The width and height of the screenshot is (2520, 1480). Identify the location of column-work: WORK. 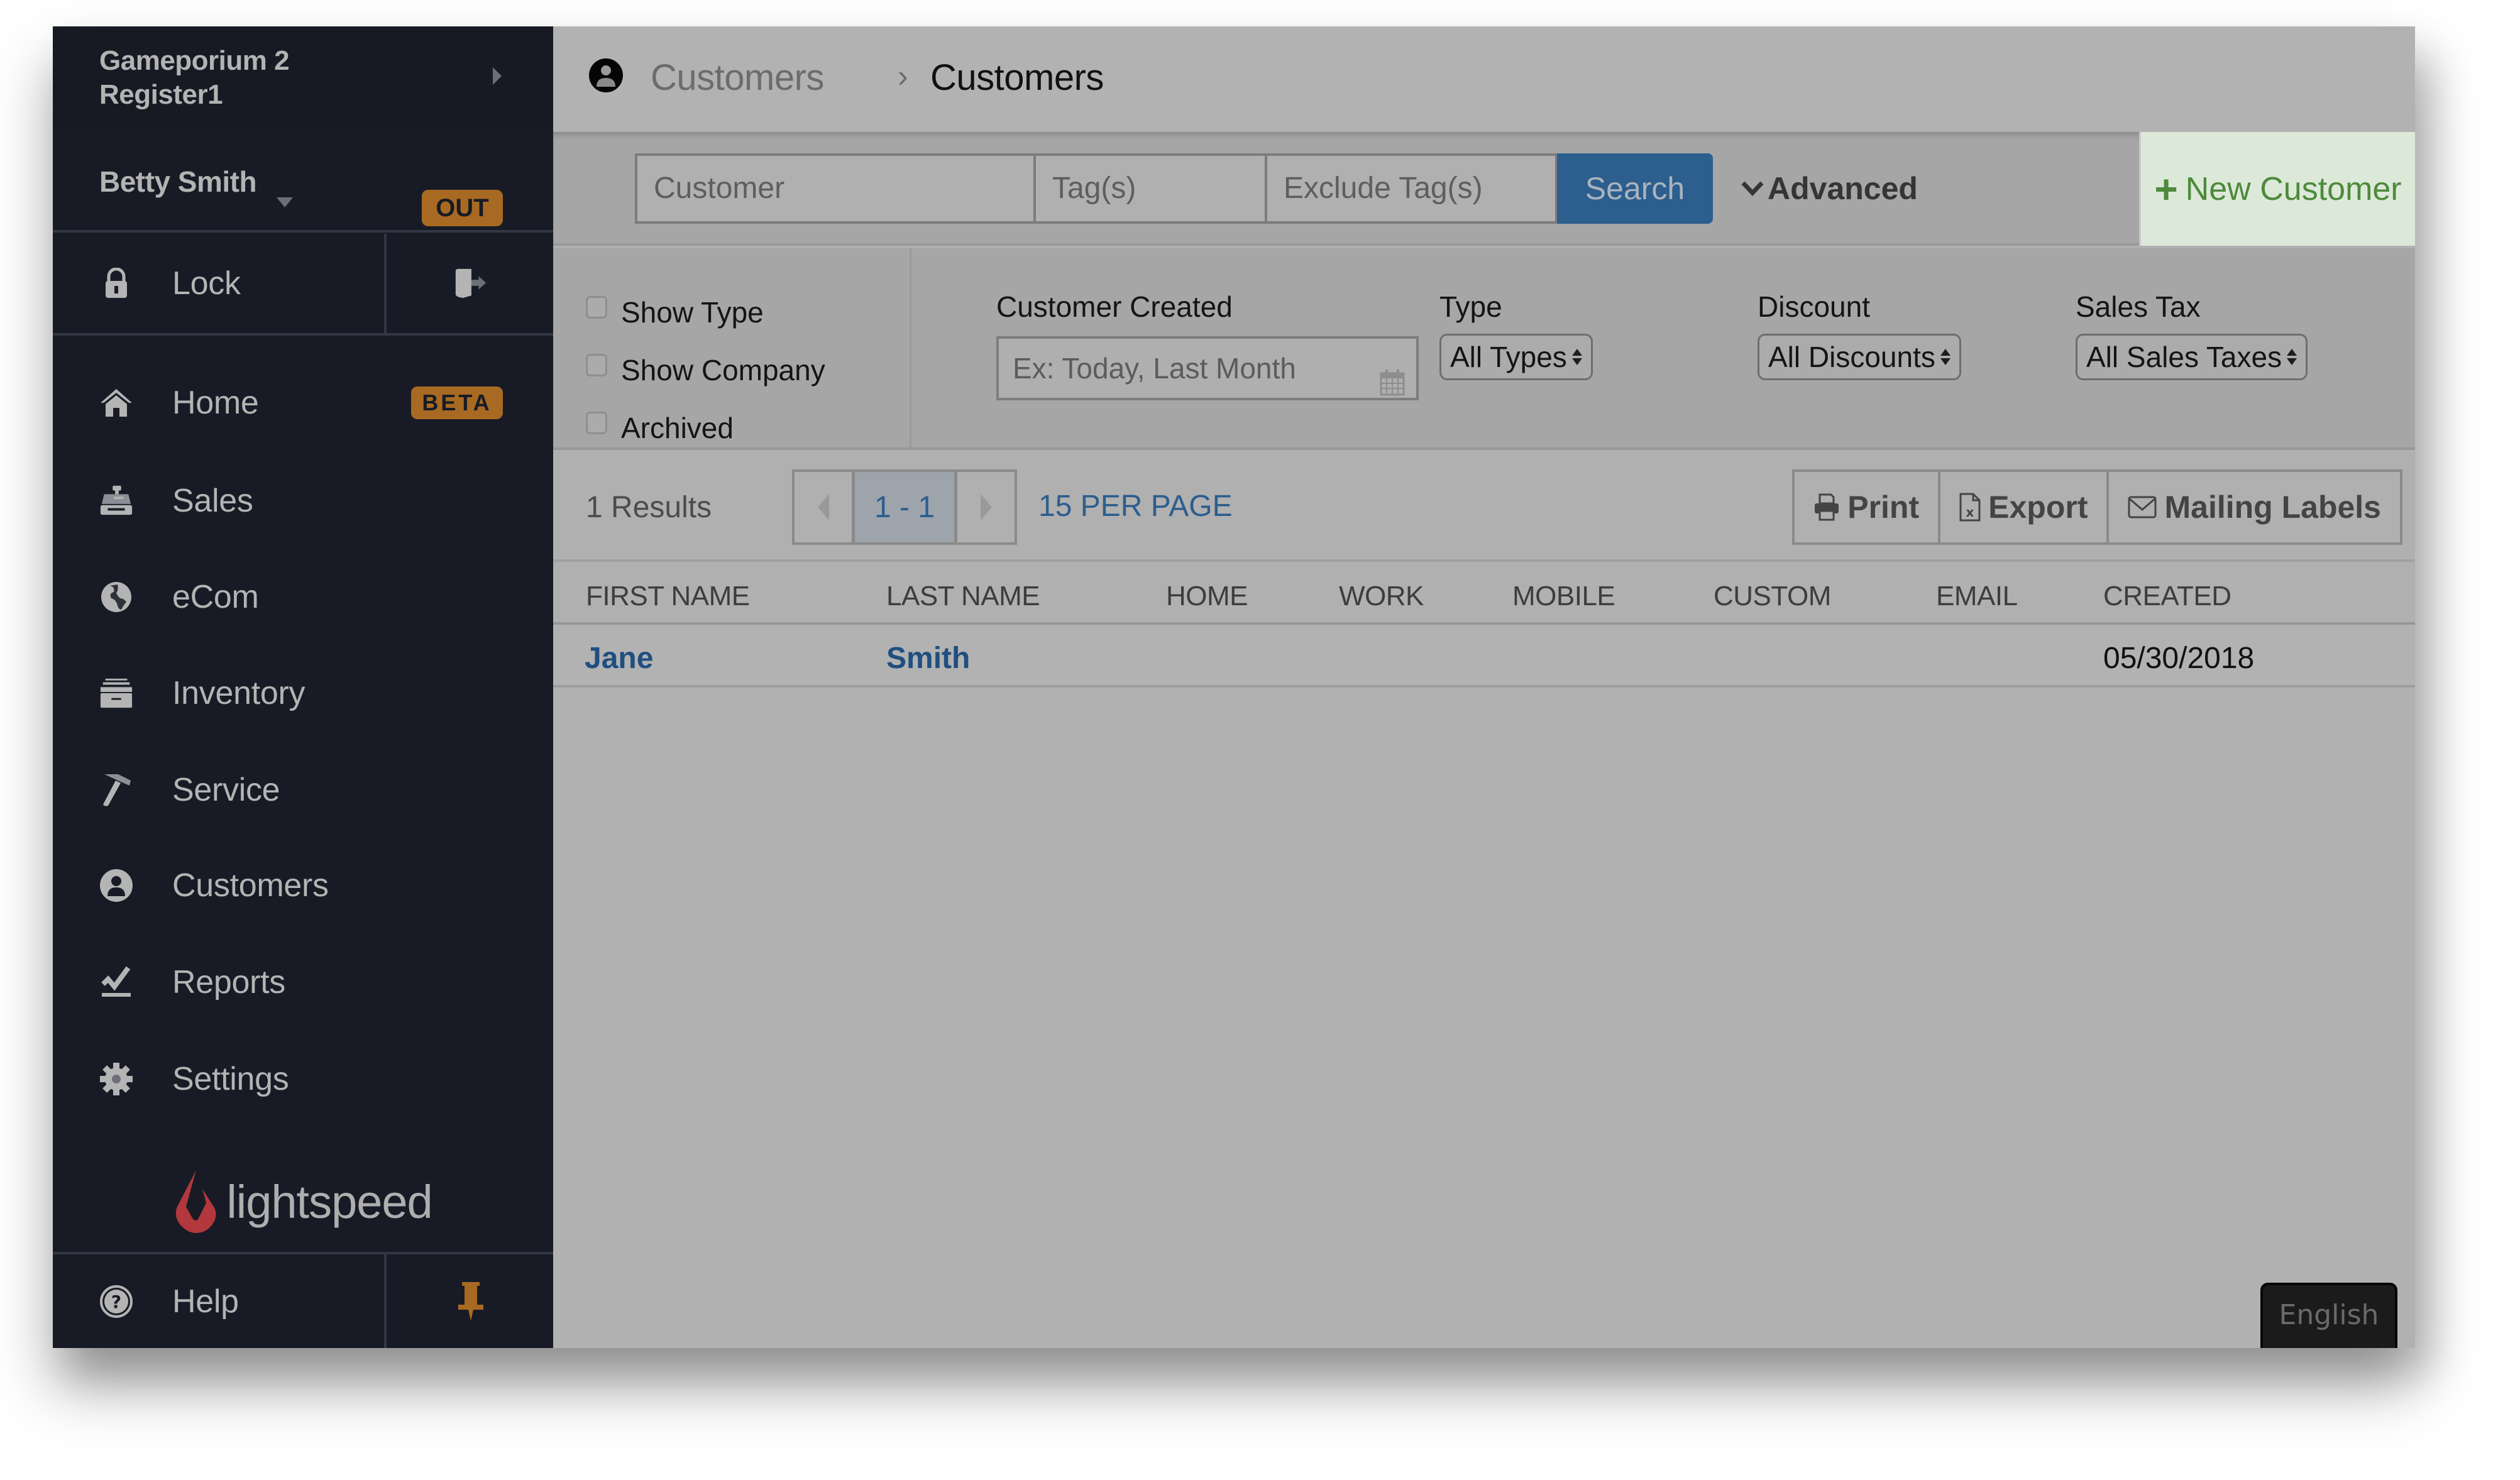
(1381, 596).